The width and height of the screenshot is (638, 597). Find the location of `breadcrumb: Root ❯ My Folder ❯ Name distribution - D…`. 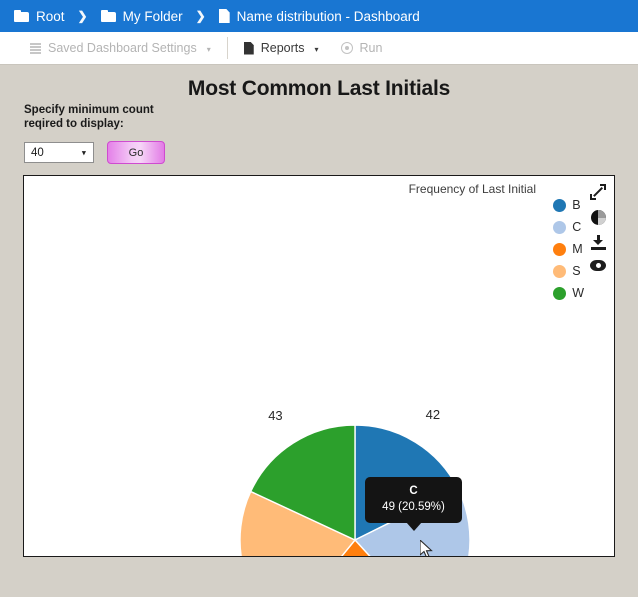

breadcrumb: Root ❯ My Folder ❯ Name distribution - D… is located at coordinates (319, 16).